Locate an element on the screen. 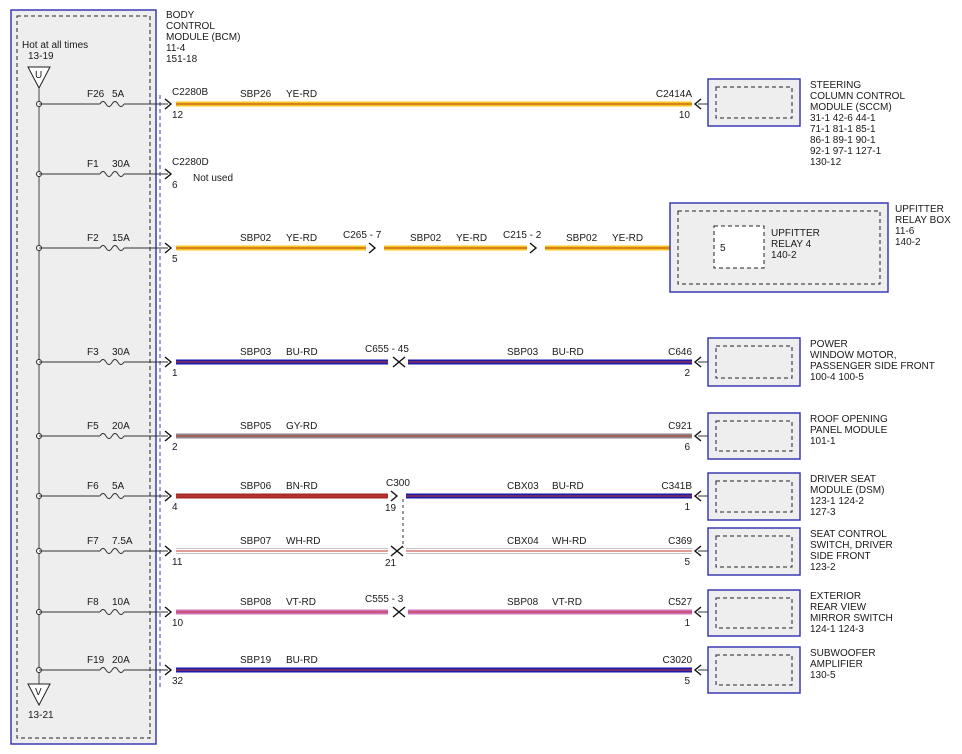 Image resolution: width=962 pixels, height=754 pixels. bcm-pin-label: 6 is located at coordinates (175, 185).